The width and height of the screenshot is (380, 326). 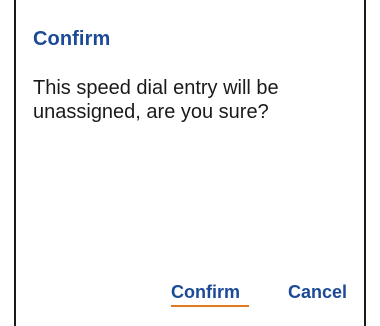 I want to click on confirm-button-focus-indicator, so click(x=210, y=306).